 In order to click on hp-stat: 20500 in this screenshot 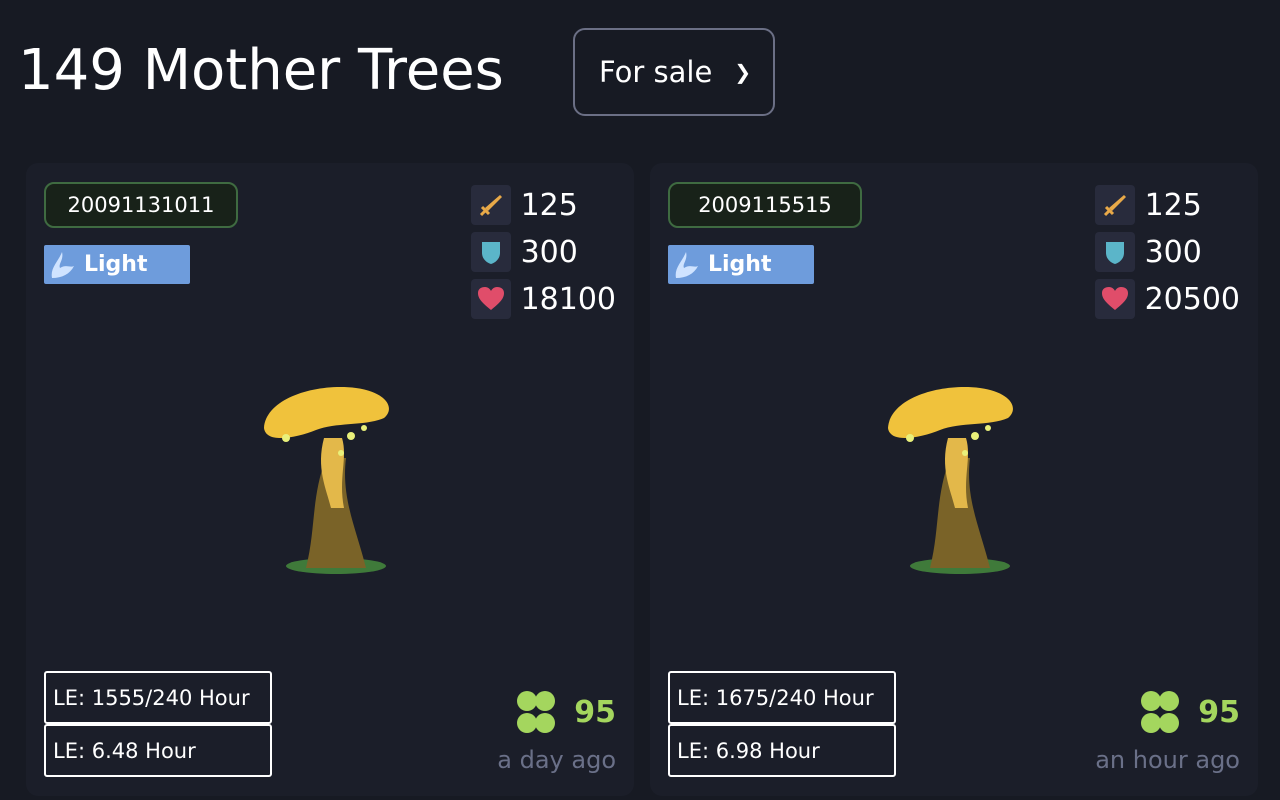, I will do `click(1167, 299)`.